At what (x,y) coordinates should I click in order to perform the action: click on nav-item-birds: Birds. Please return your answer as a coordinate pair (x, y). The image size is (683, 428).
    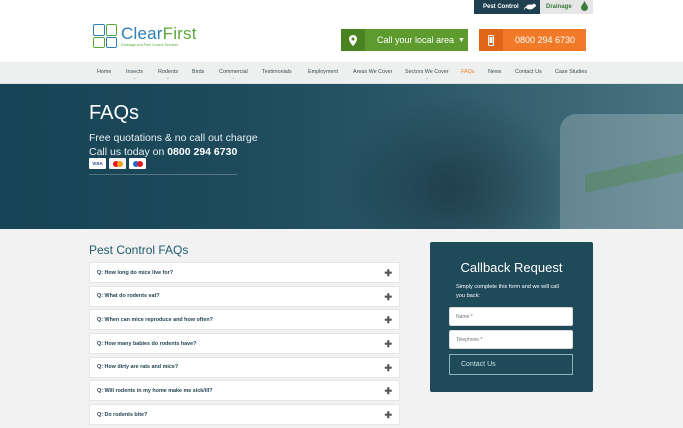
    Looking at the image, I should click on (198, 72).